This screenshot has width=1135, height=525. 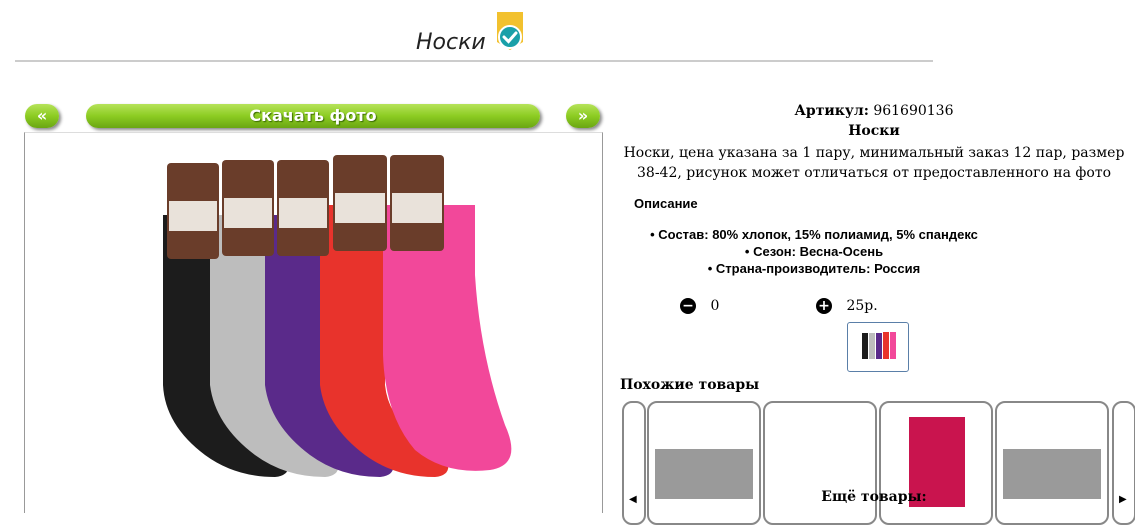 I want to click on spec-item: Сезон: Весна-Осень, so click(x=814, y=251).